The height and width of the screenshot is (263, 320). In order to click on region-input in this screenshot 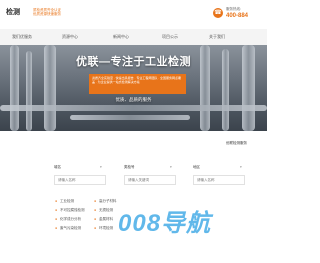, I will do `click(219, 180)`.